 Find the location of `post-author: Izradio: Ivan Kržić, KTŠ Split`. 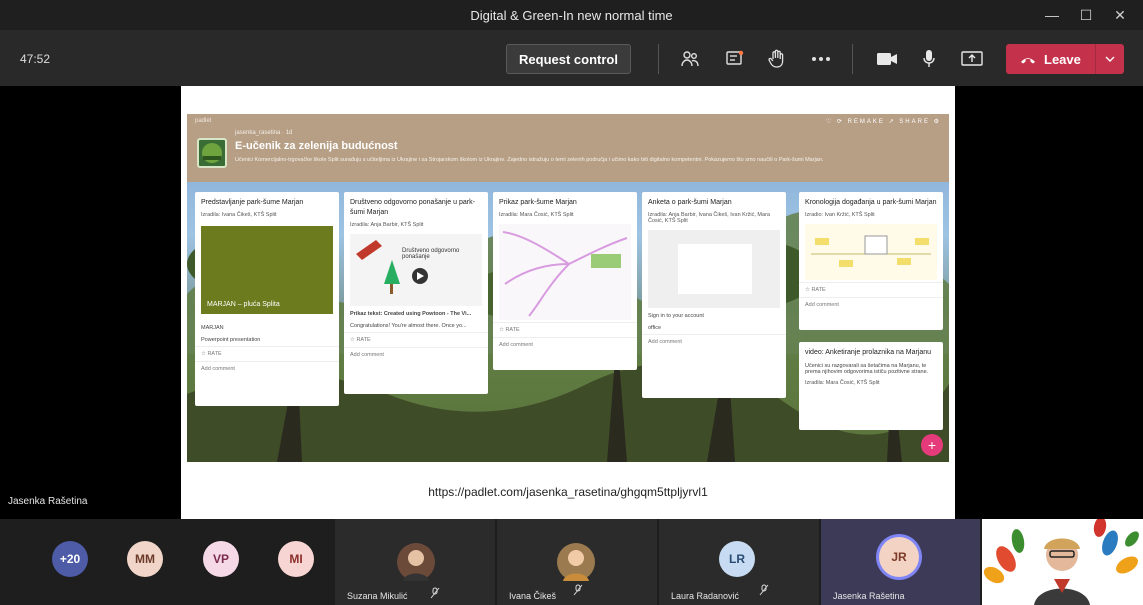

post-author: Izradio: Ivan Kržić, KTŠ Split is located at coordinates (840, 215).